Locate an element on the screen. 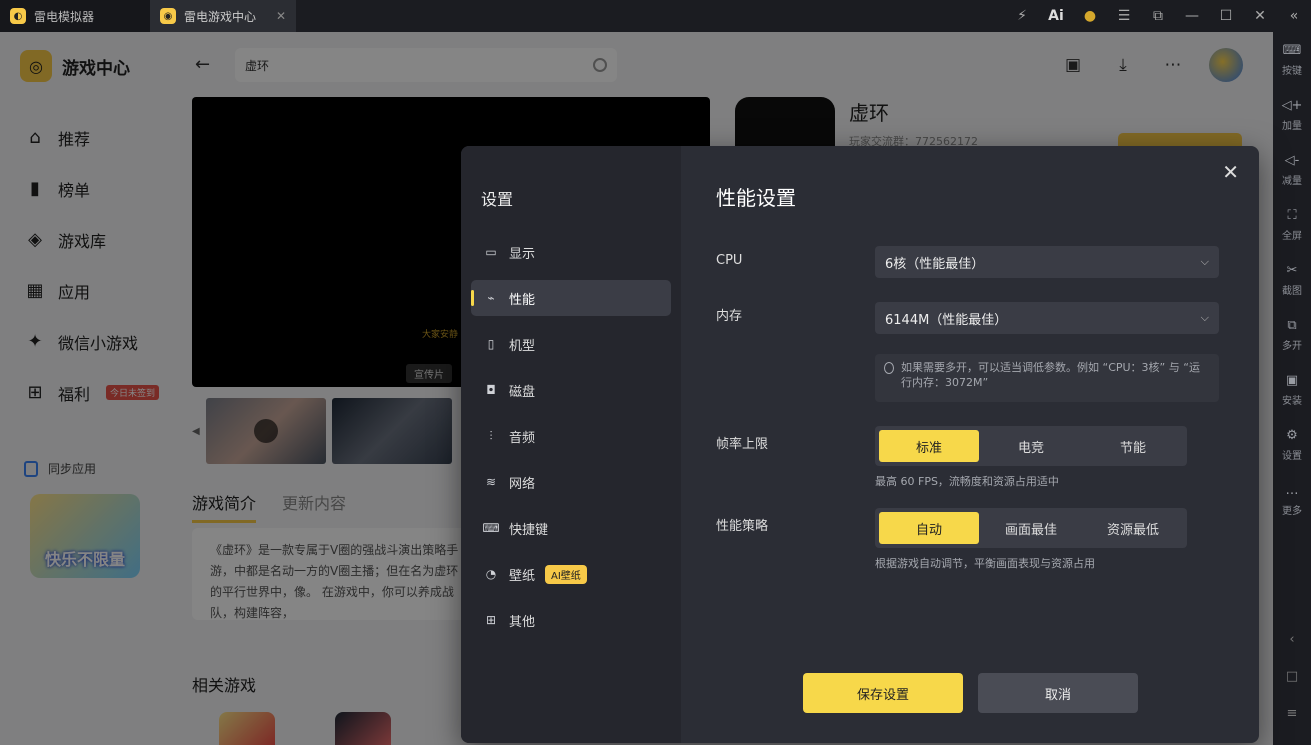 Image resolution: width=1311 pixels, height=745 pixels. framerate-segmented-control: 标准 电竞 节能 is located at coordinates (1031, 446).